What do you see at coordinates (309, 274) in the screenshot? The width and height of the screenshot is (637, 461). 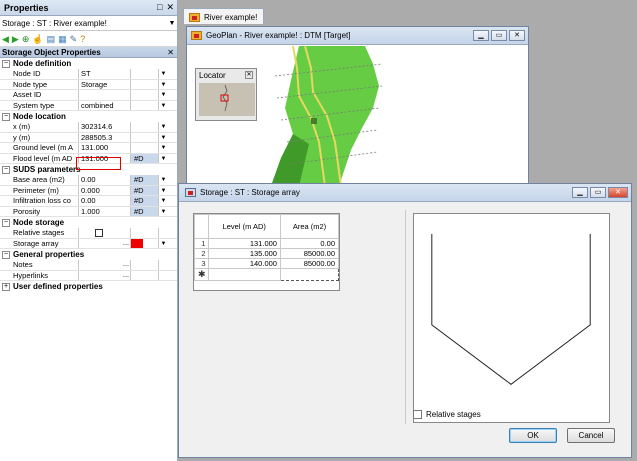 I see `new-area-cell` at bounding box center [309, 274].